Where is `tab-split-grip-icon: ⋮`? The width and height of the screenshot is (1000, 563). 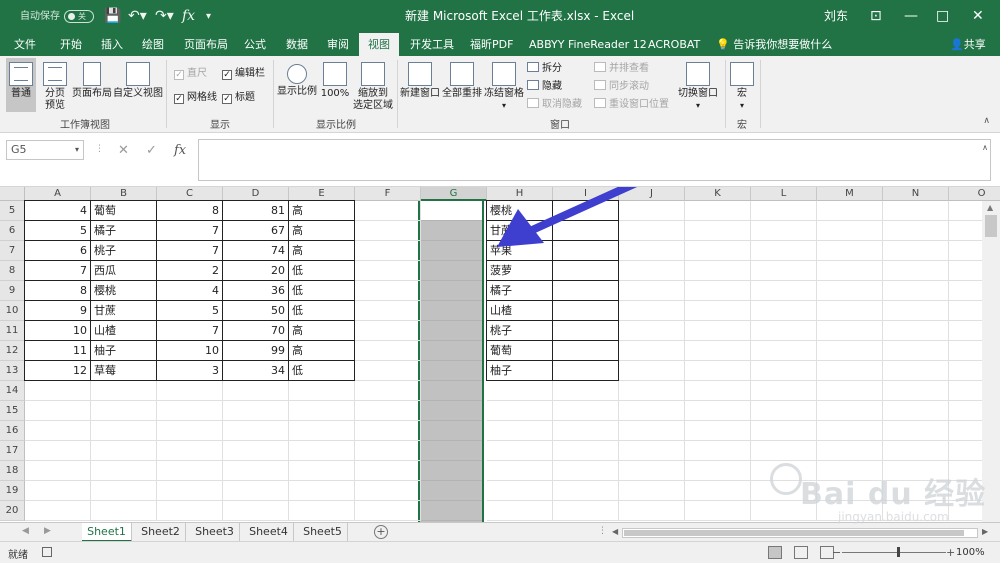 tab-split-grip-icon: ⋮ is located at coordinates (602, 531).